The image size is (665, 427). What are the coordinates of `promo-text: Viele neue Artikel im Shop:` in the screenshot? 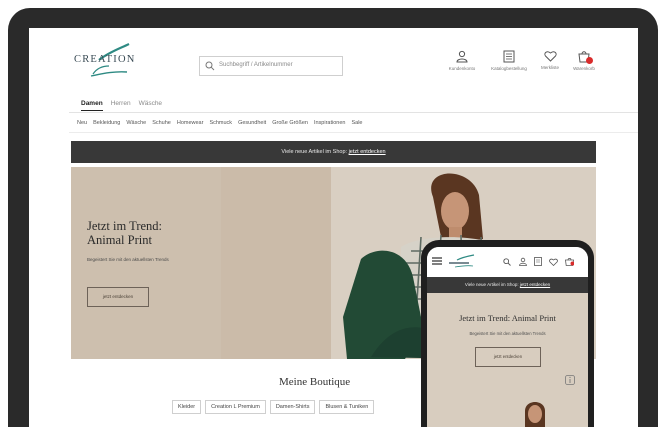 It's located at (314, 152).